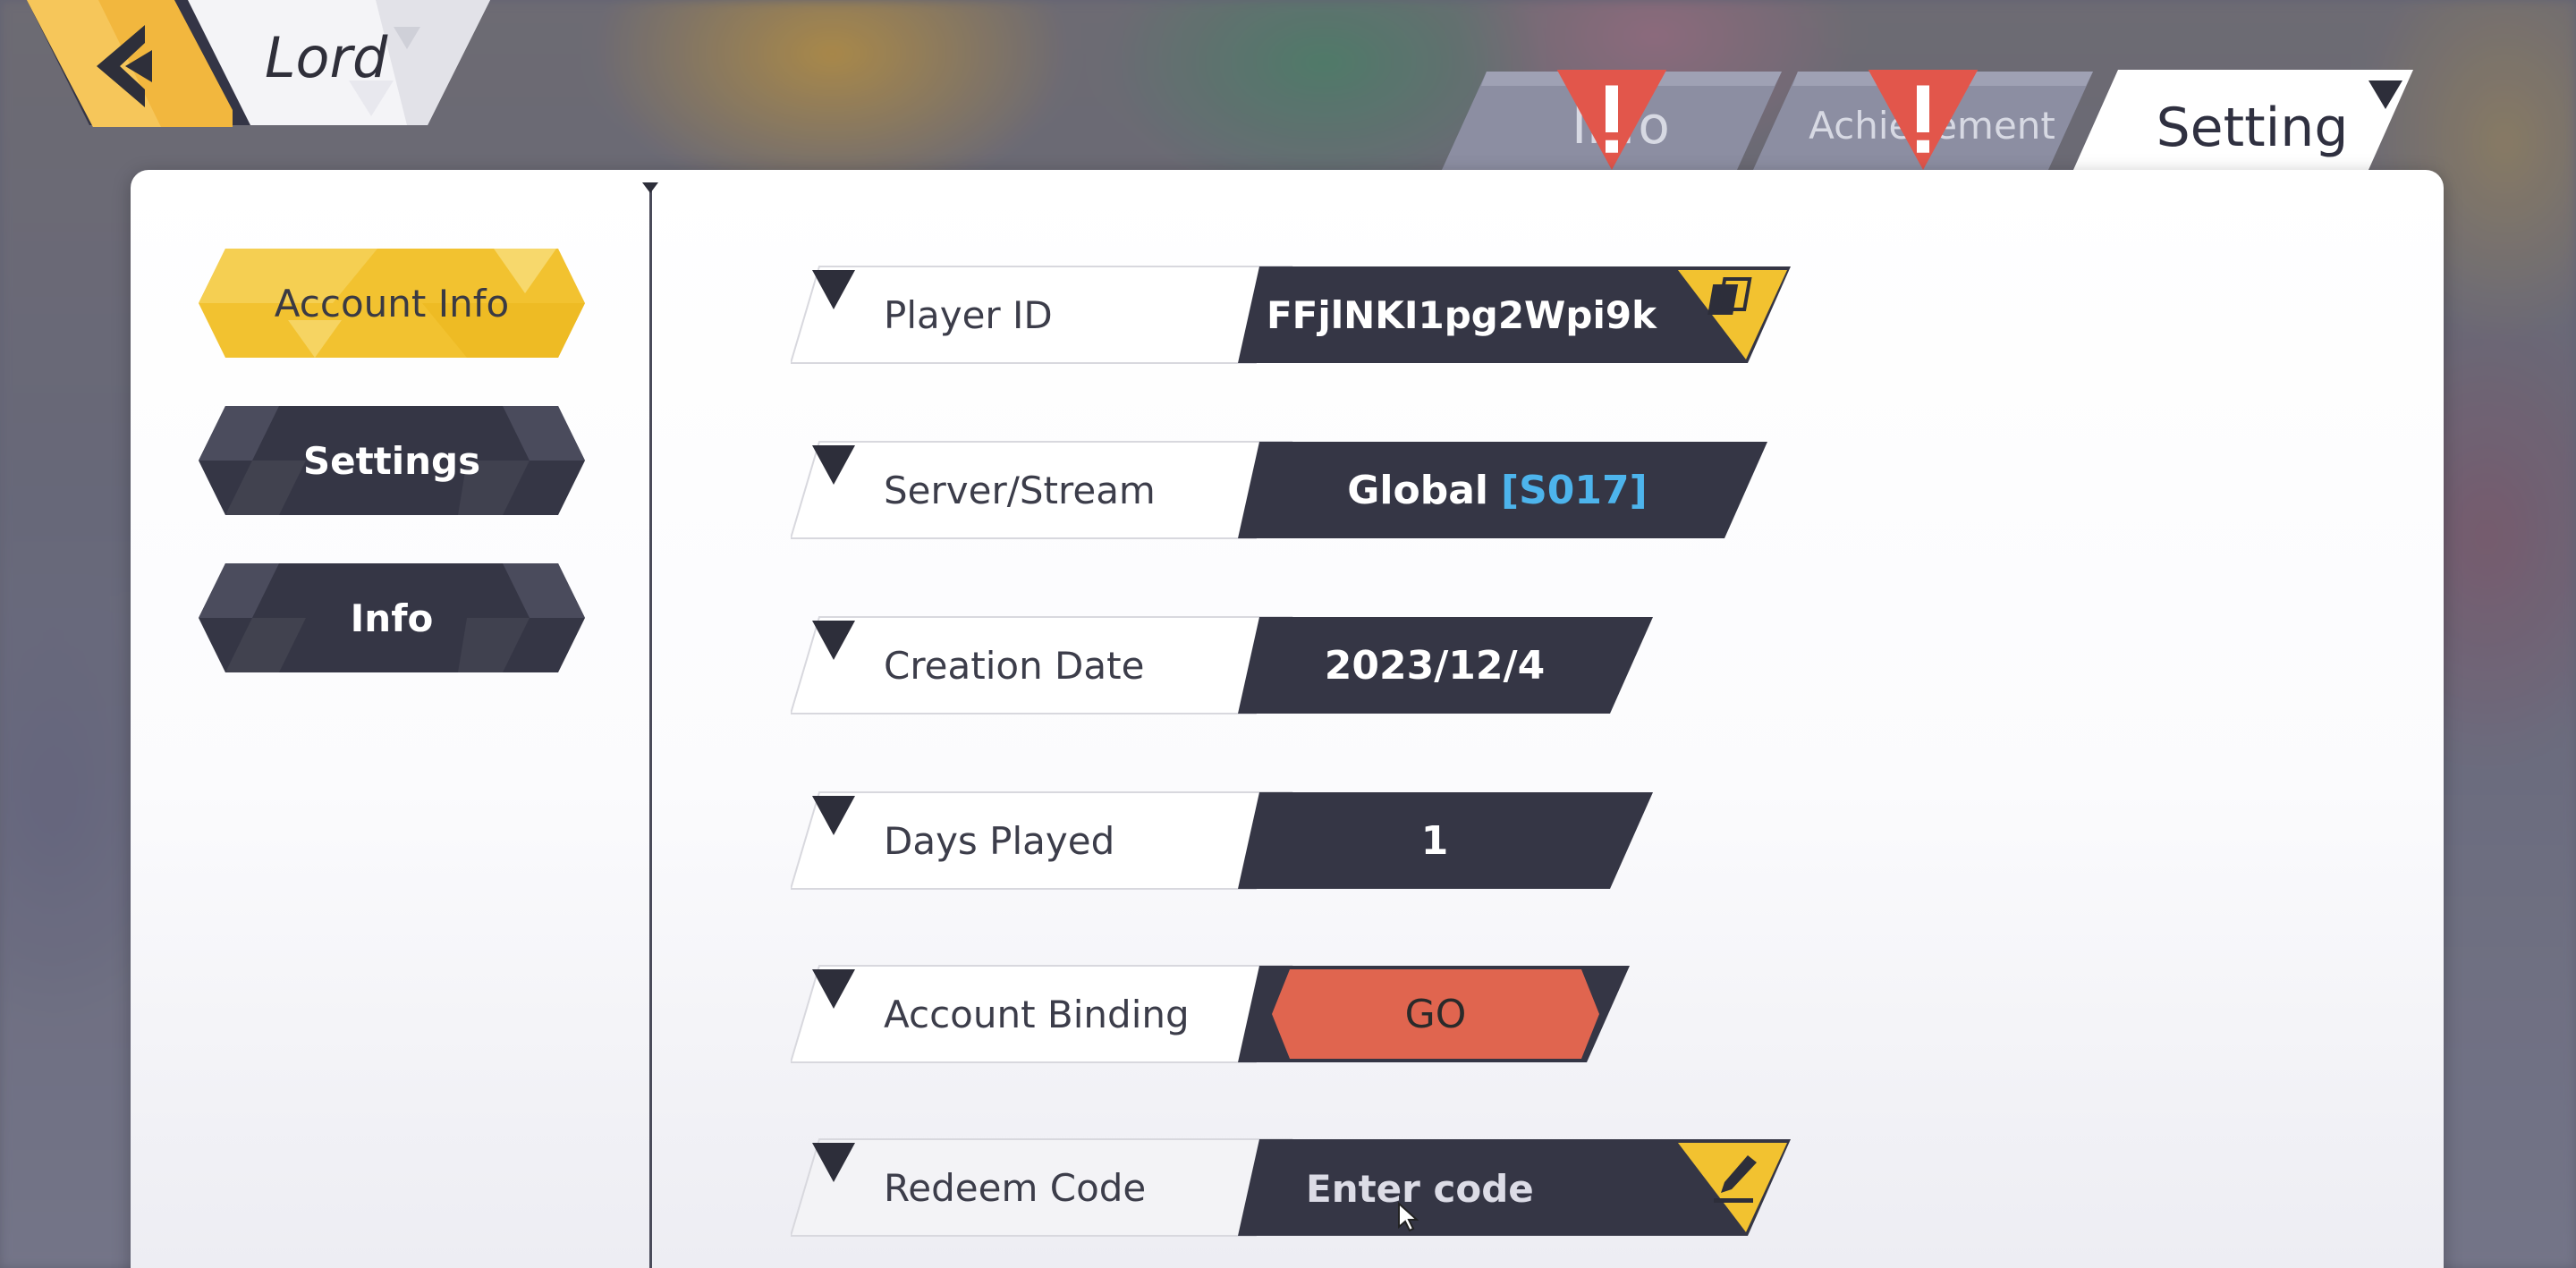 The image size is (2576, 1268). I want to click on player-id-row: Player ID FFjlNKI1pg2Wpi9k, so click(1291, 315).